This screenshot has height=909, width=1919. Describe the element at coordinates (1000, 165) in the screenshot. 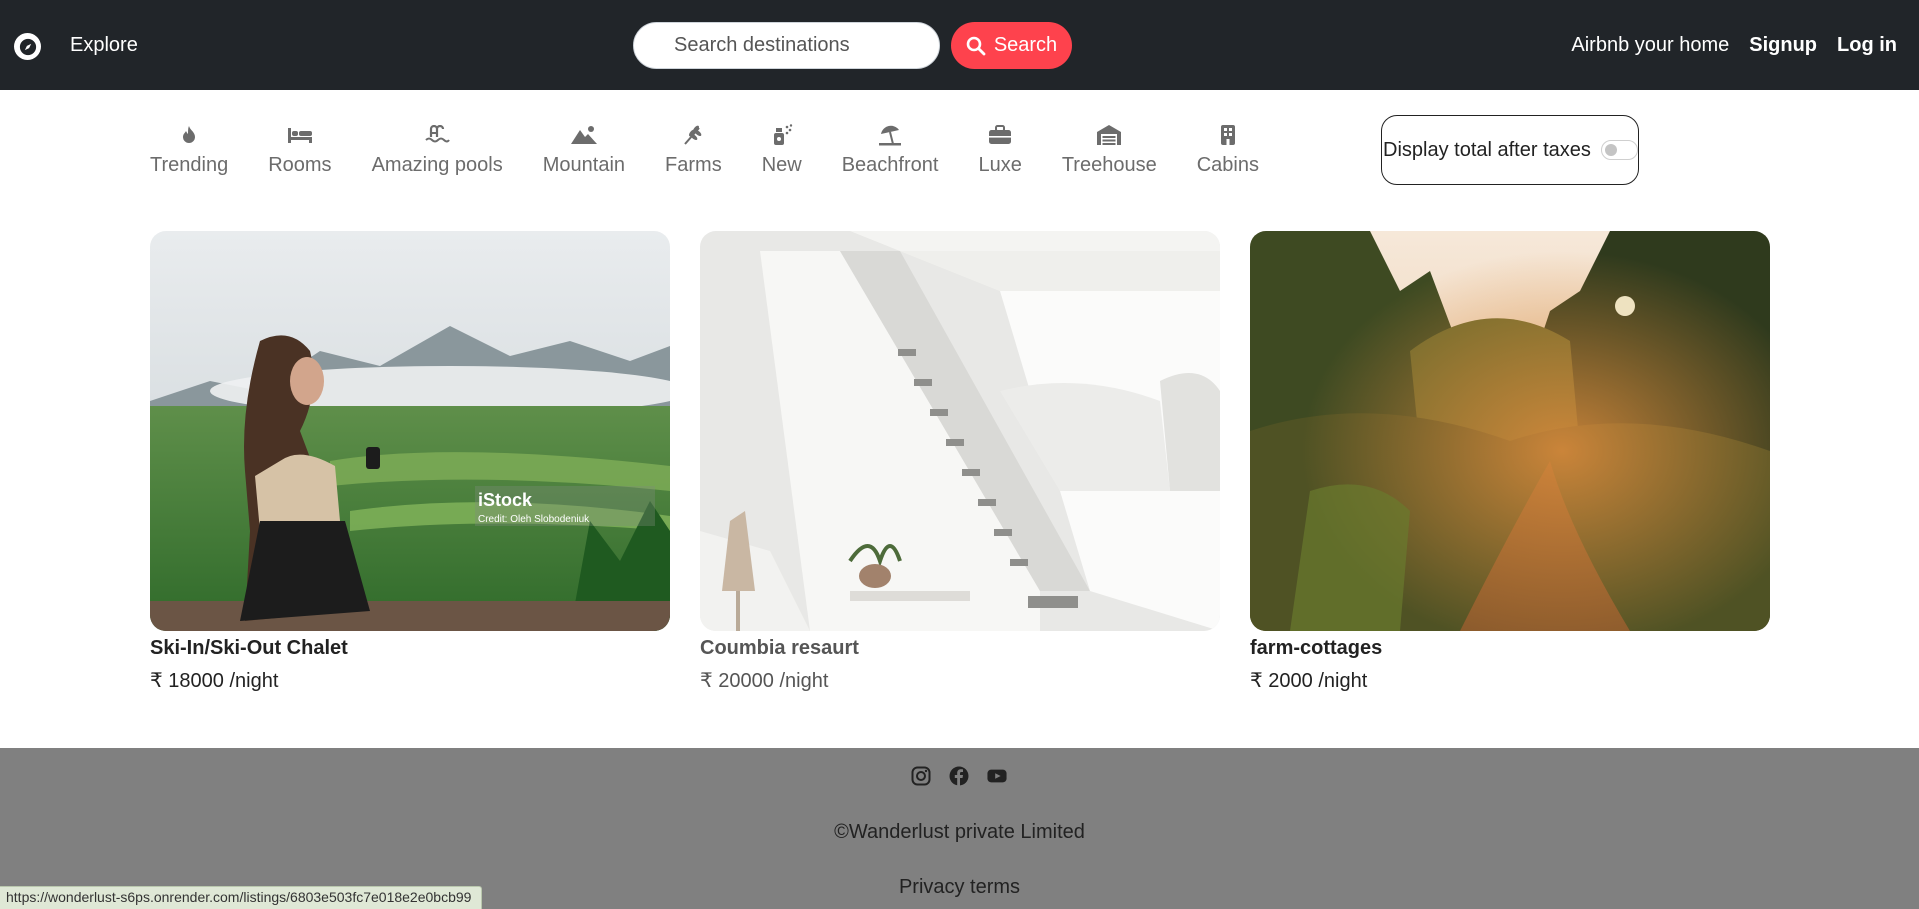

I see `filter-label: Luxe` at that location.